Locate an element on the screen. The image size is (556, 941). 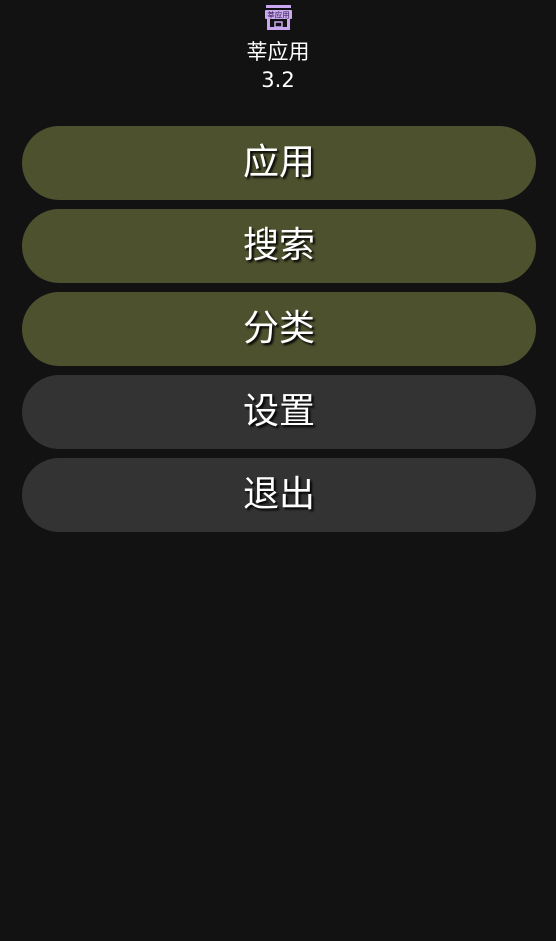
logo-label: 莘应用 is located at coordinates (278, 15).